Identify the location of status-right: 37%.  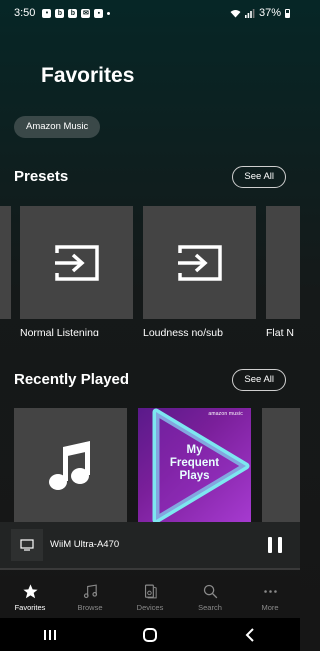
(260, 13).